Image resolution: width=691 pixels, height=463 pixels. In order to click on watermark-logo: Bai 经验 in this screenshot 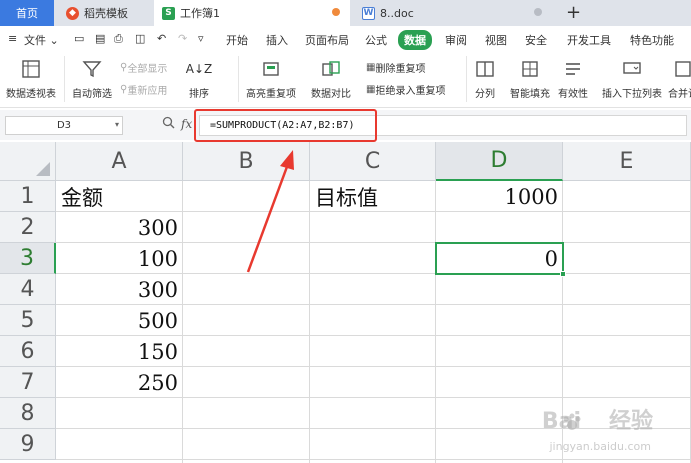, I will do `click(597, 419)`.